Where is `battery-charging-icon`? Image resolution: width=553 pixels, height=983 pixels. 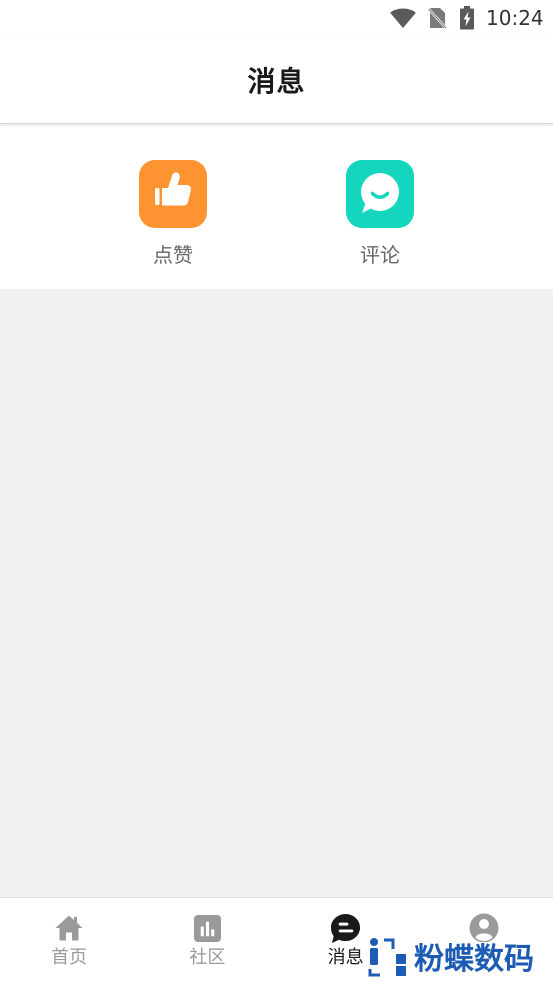 battery-charging-icon is located at coordinates (467, 18).